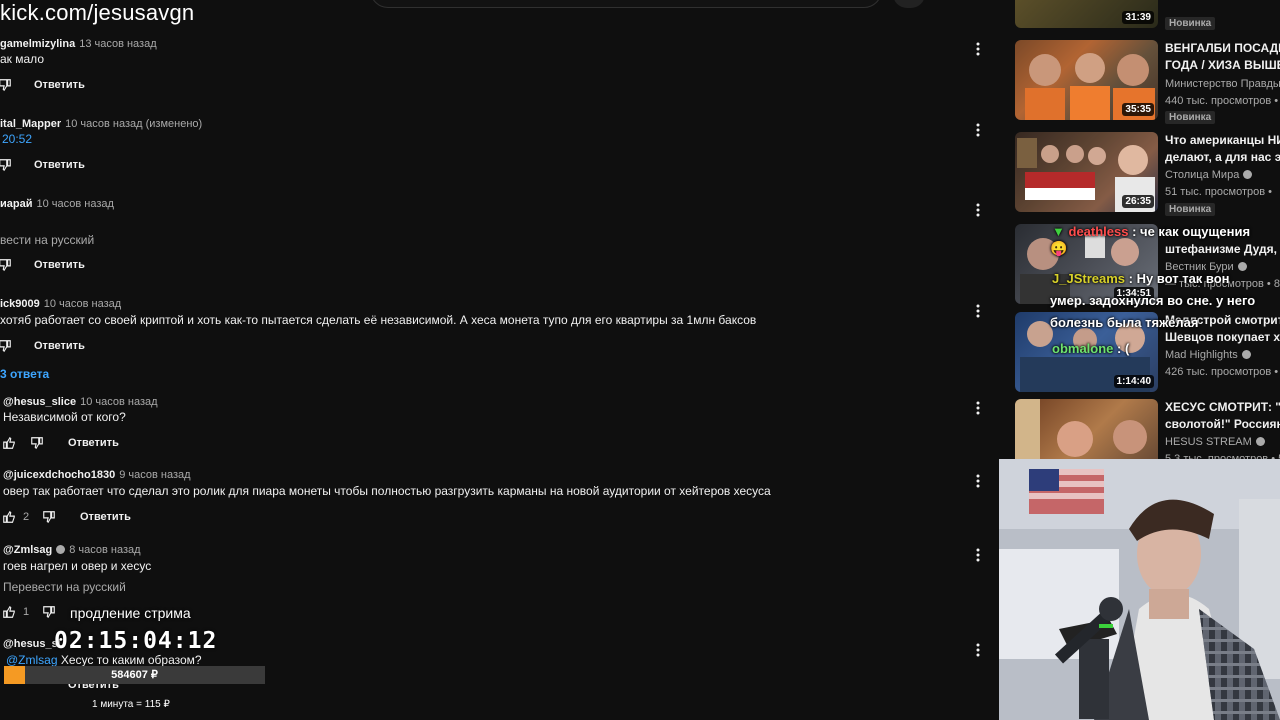  I want to click on video-views: 51 тыс. просмотров •, so click(1219, 192).